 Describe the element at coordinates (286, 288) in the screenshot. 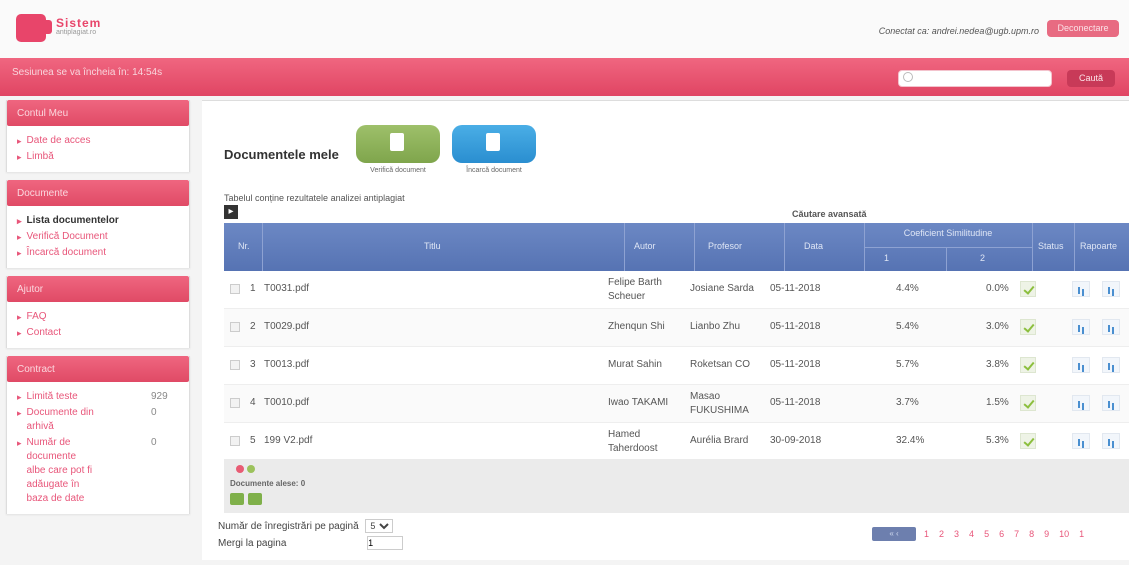

I see `row-title: T0031.pdf` at that location.